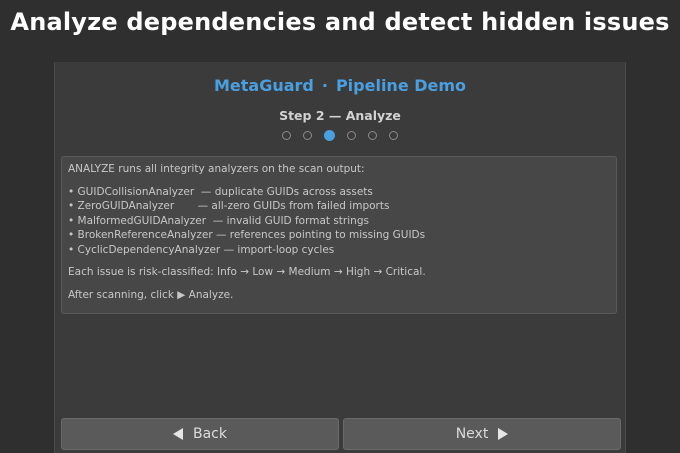 Image resolution: width=680 pixels, height=453 pixels. I want to click on back-arrow-icon, so click(178, 434).